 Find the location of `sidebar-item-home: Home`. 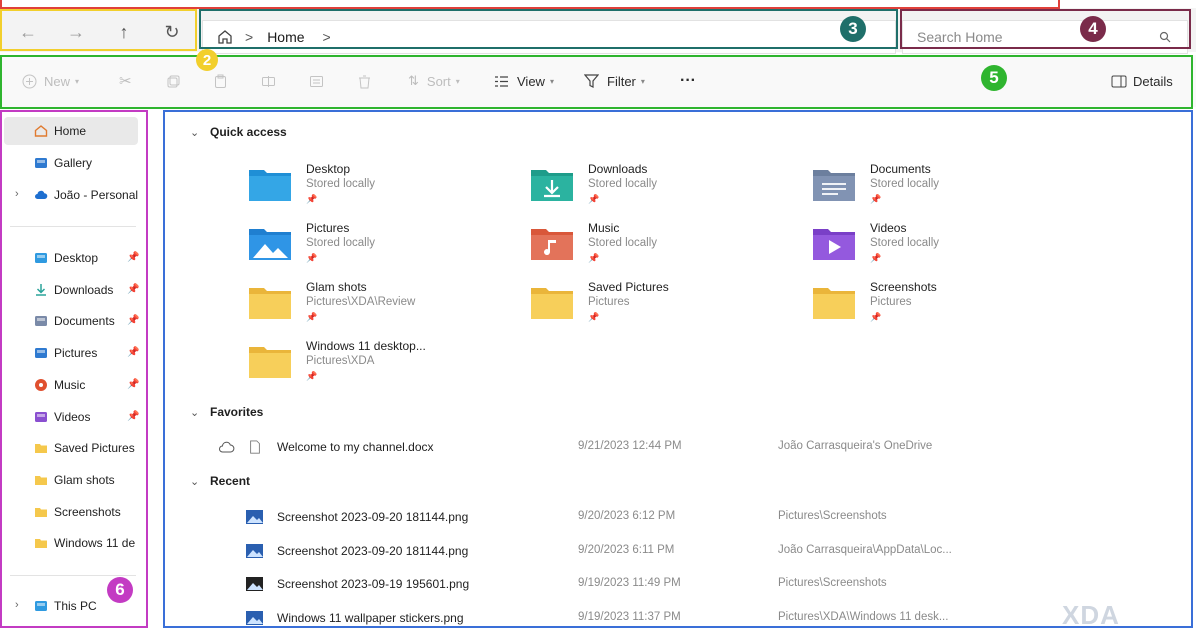

sidebar-item-home: Home is located at coordinates (60, 131).